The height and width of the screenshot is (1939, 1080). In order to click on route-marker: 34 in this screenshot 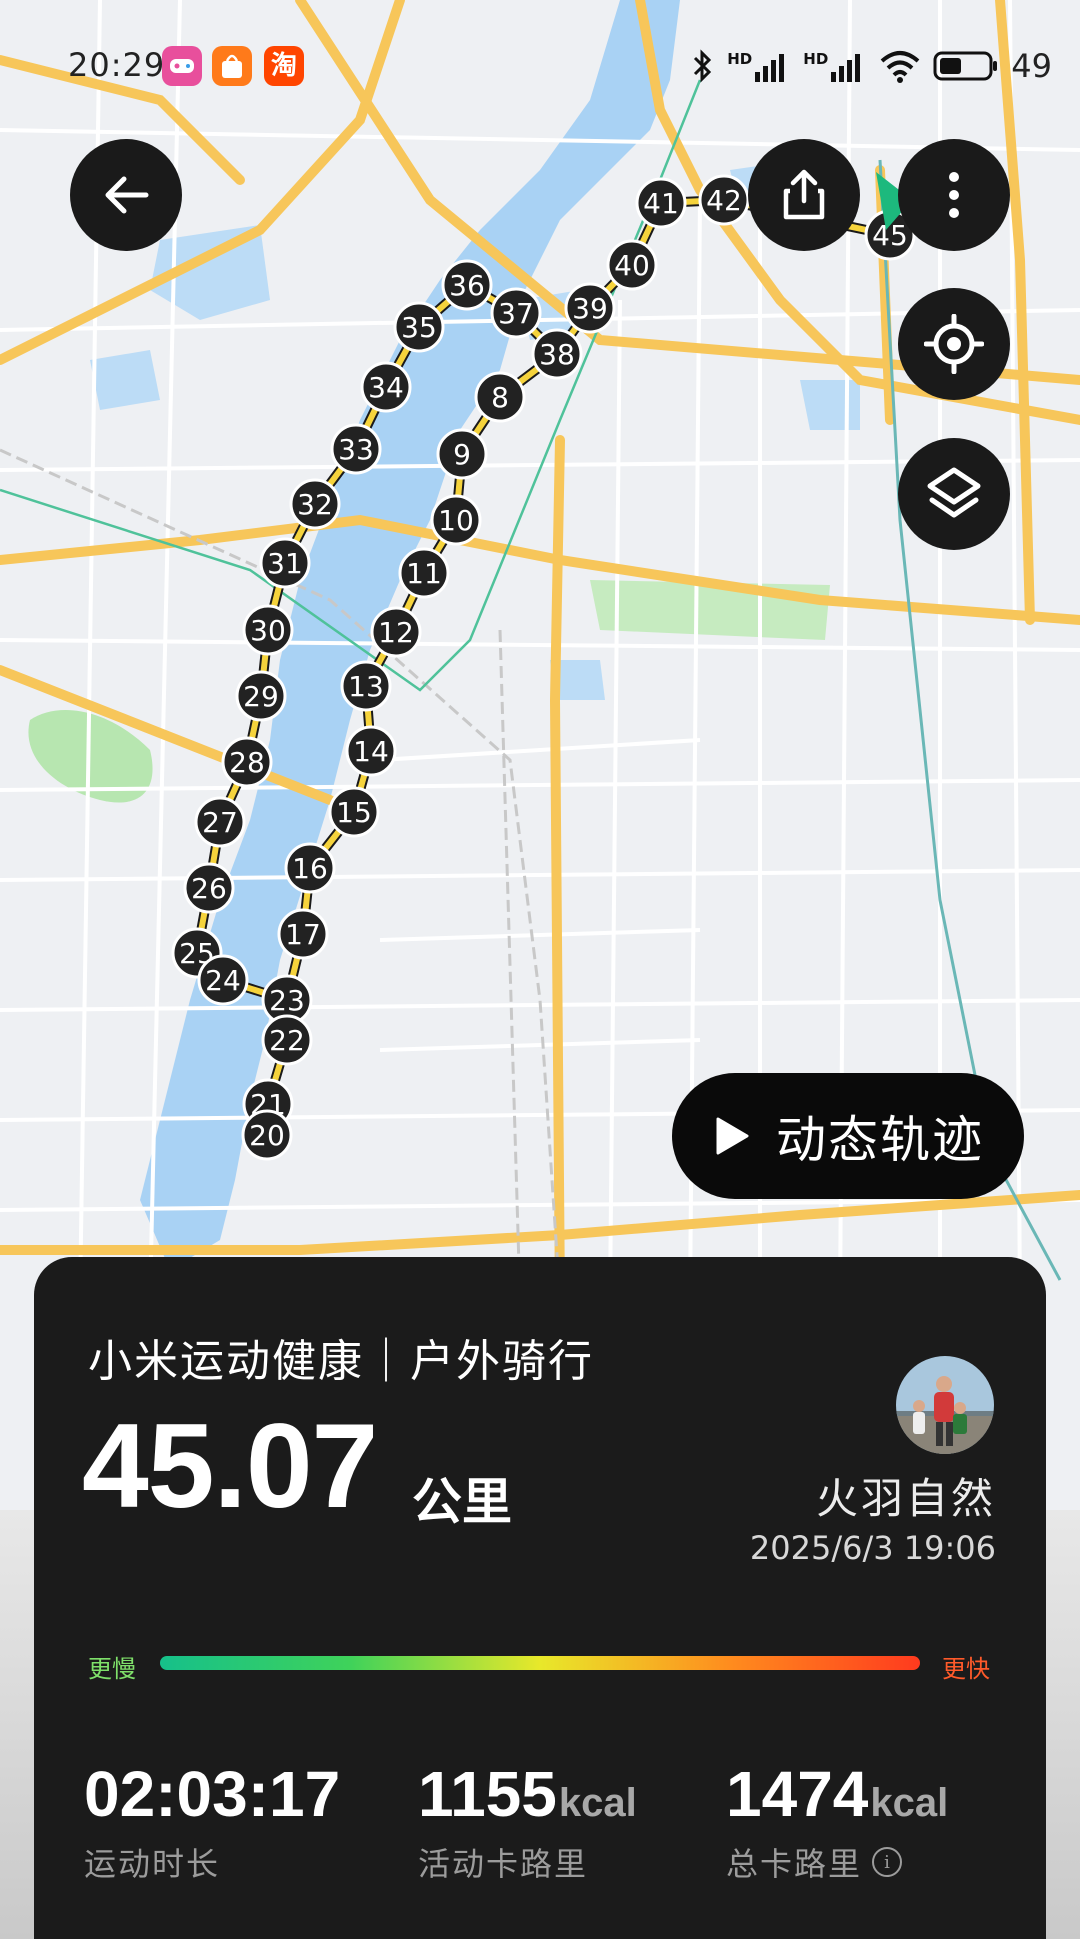, I will do `click(386, 387)`.